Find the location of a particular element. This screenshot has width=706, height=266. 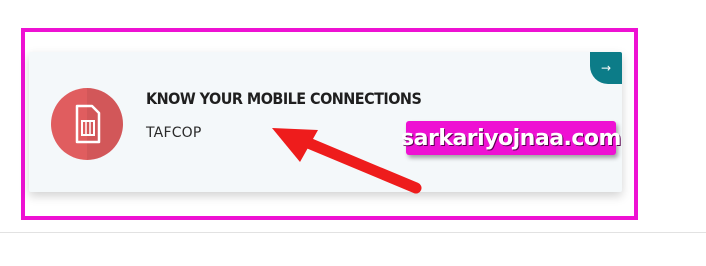

card-subtitle: TAFCOP is located at coordinates (174, 133).